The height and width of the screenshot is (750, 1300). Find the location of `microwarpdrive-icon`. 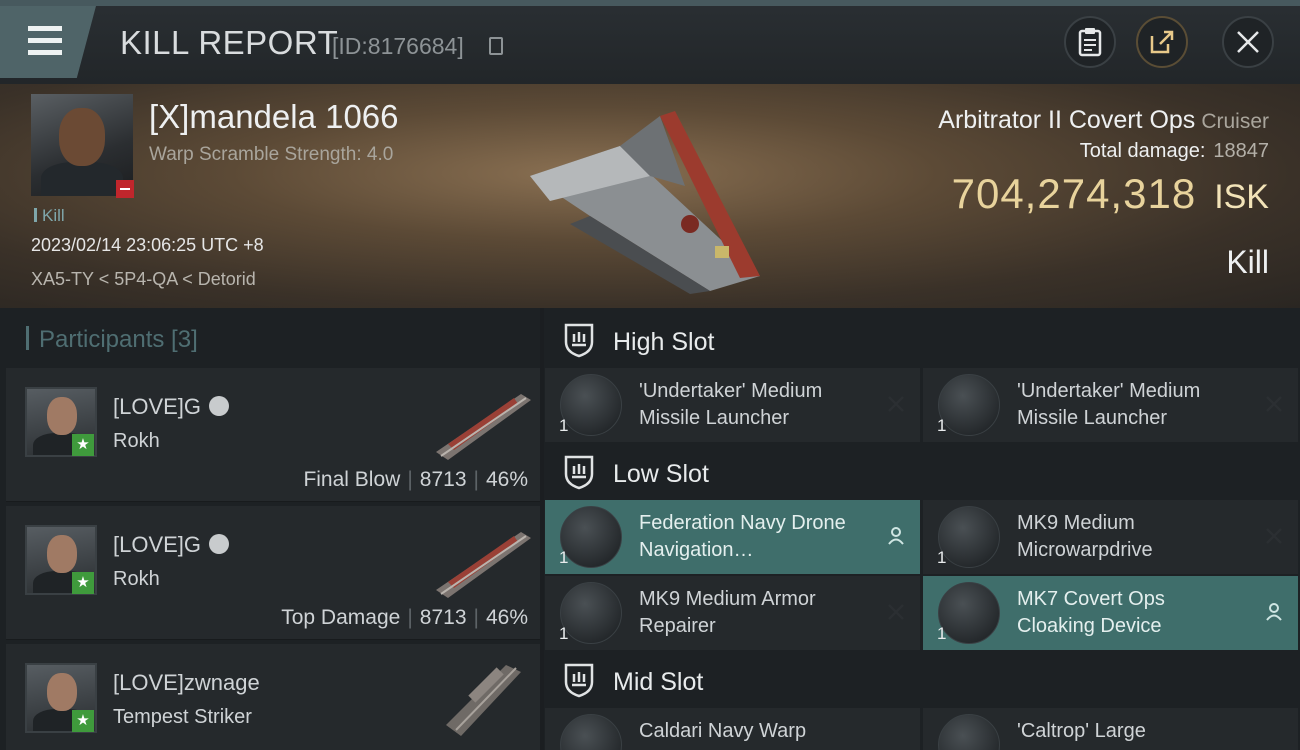

microwarpdrive-icon is located at coordinates (969, 537).